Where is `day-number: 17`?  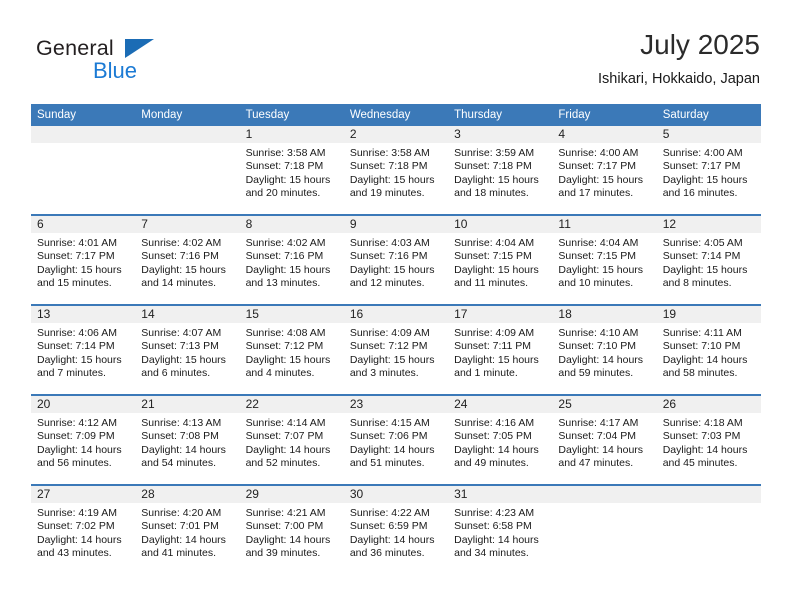
day-number: 17 is located at coordinates (500, 314).